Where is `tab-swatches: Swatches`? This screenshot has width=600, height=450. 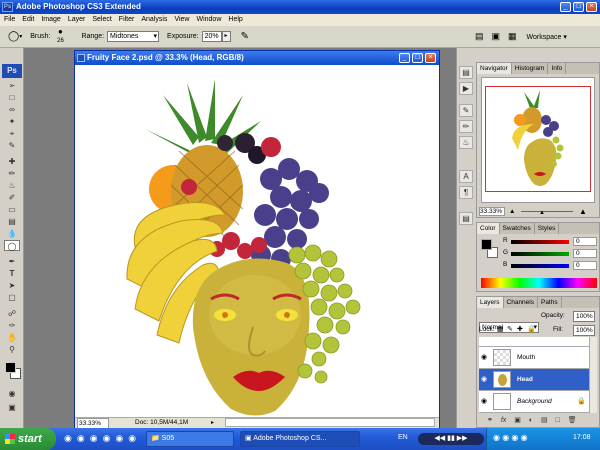 tab-swatches: Swatches is located at coordinates (517, 228).